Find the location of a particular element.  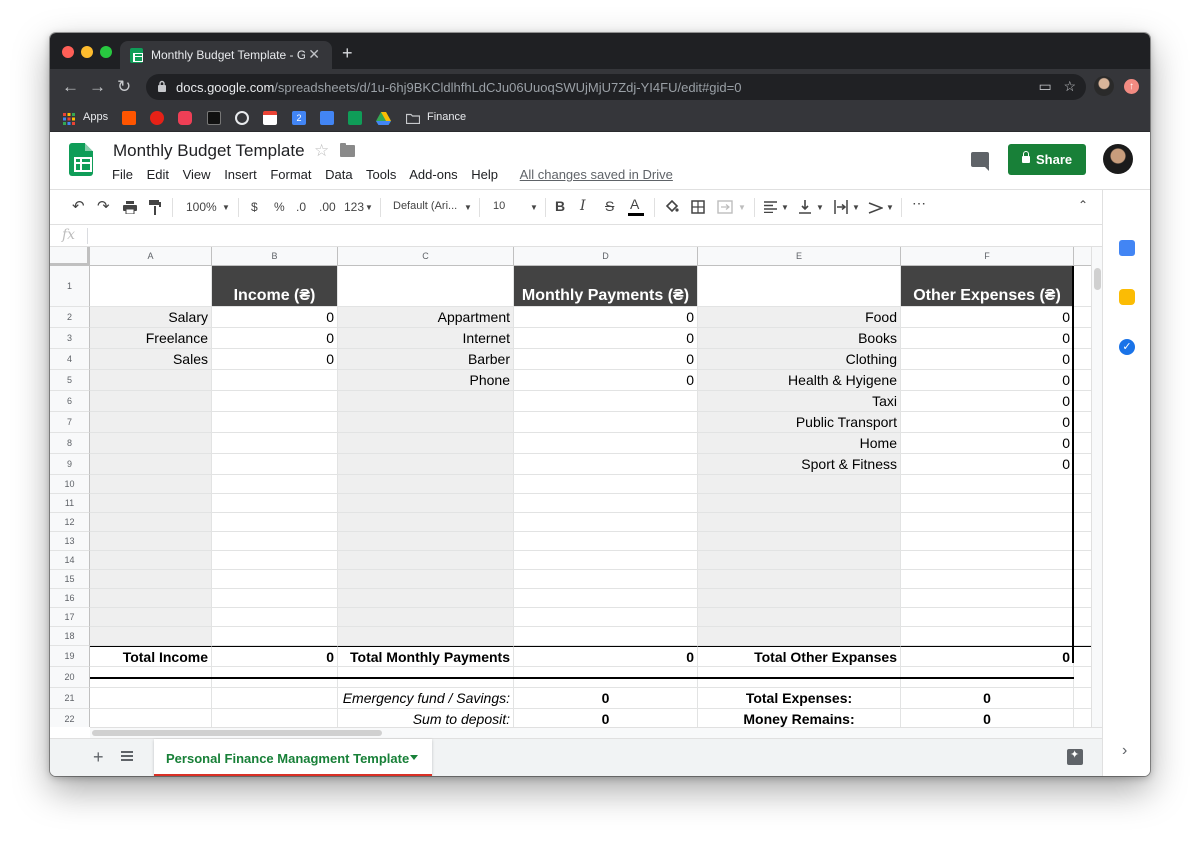

cell-b5 is located at coordinates (275, 380).